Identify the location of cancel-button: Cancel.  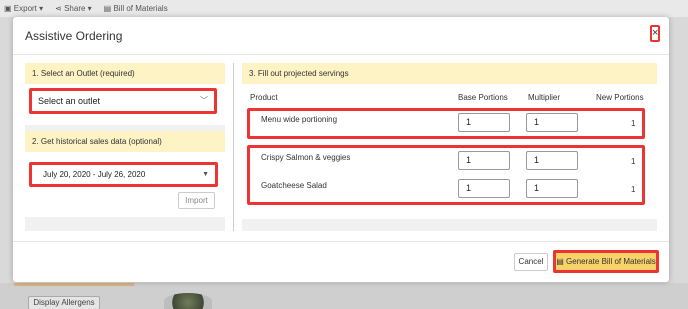
(531, 262).